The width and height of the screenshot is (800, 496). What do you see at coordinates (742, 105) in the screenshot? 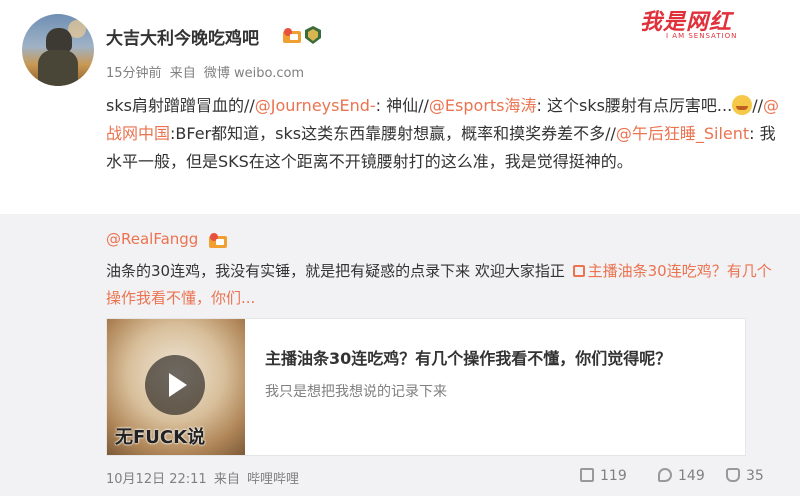
I see `laughing-crying-emoji-icon` at bounding box center [742, 105].